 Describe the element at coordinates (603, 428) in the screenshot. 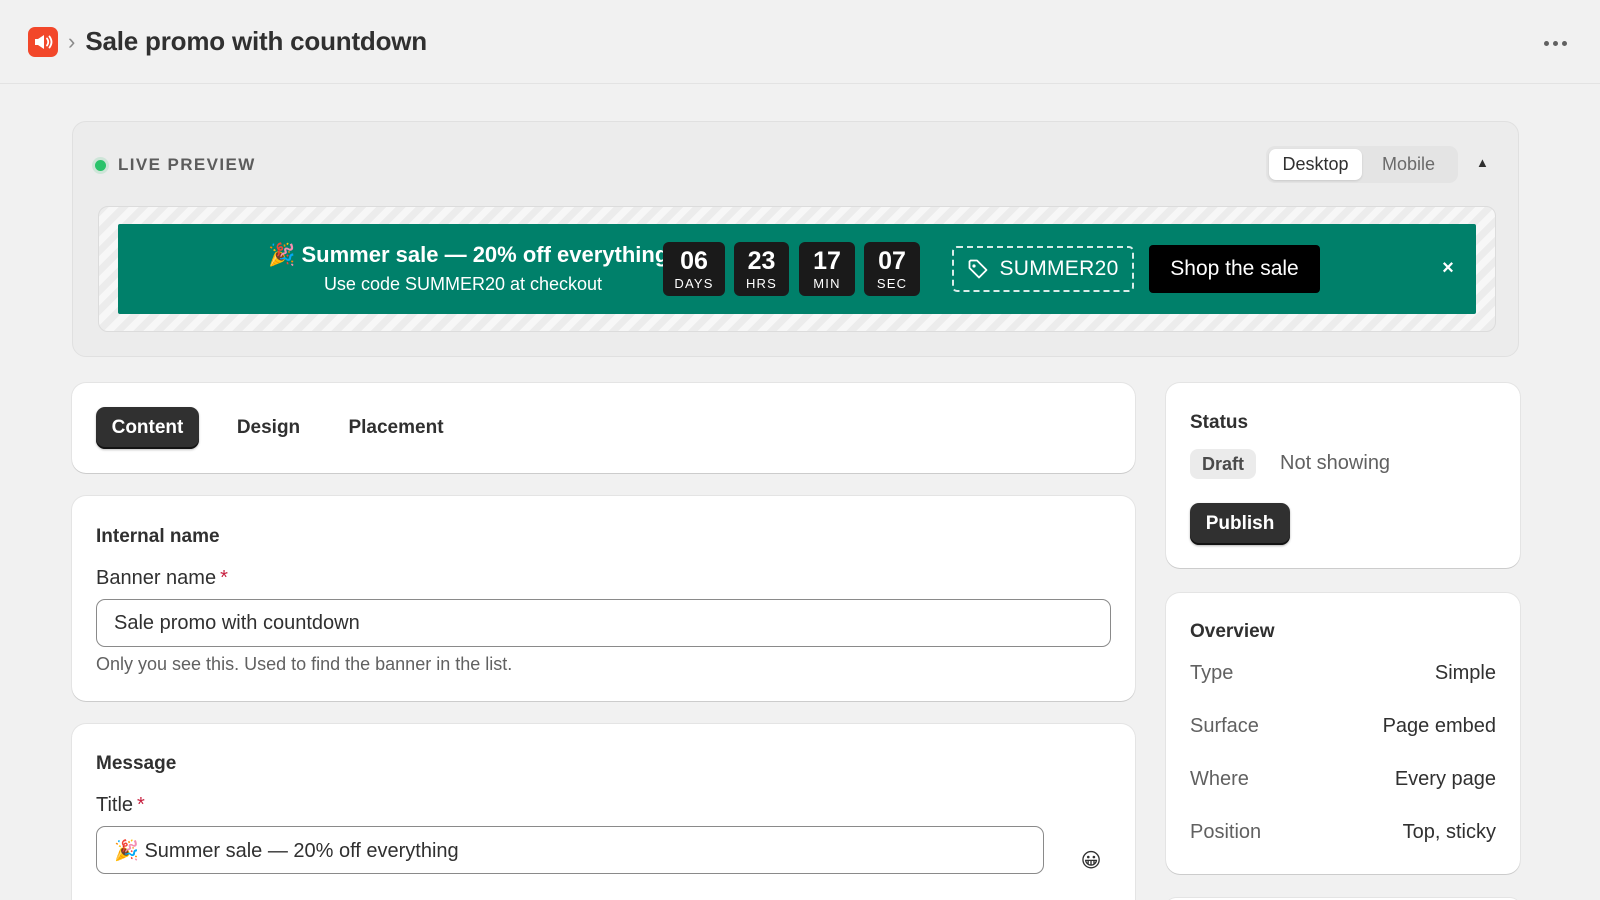

I see `editor-tabs-card: Content Design Placement` at that location.